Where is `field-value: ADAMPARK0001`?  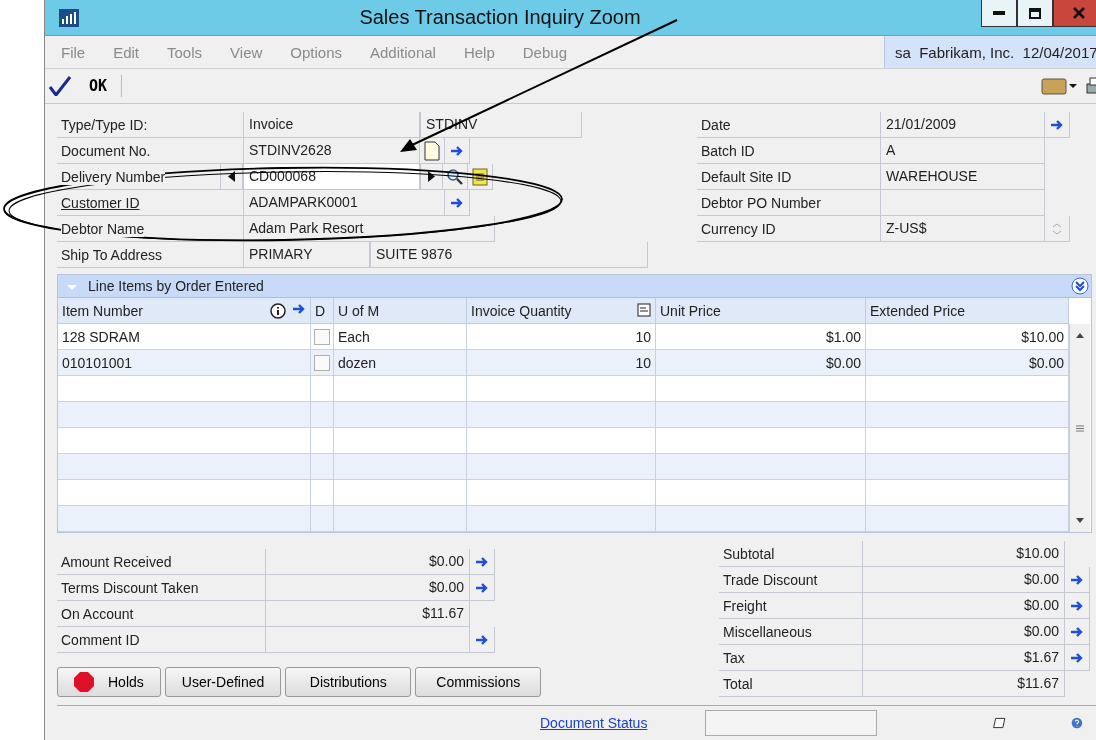 field-value: ADAMPARK0001 is located at coordinates (344, 203).